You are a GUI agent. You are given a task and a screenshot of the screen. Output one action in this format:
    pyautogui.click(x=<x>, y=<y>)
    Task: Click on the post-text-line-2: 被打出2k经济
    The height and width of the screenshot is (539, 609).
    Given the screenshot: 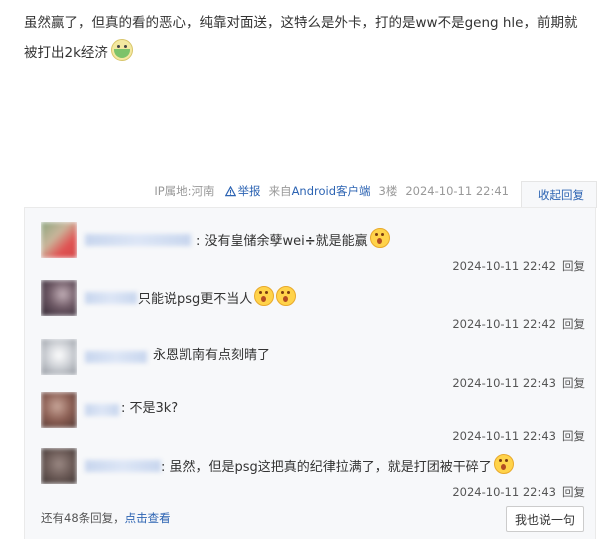 What is the action you would take?
    pyautogui.click(x=66, y=53)
    